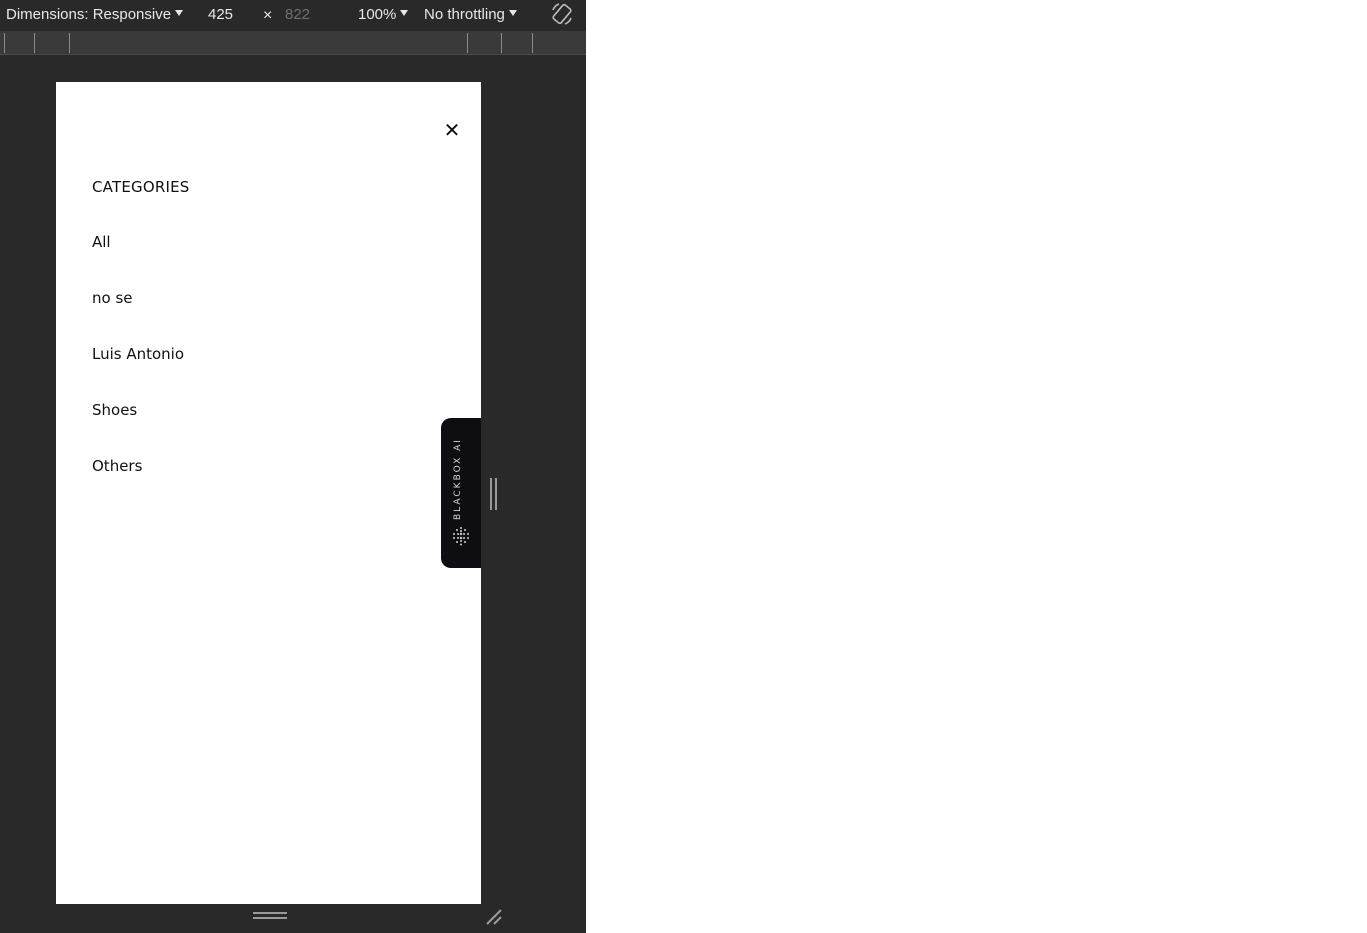 The image size is (1367, 933). What do you see at coordinates (562, 15) in the screenshot?
I see `rotate-icon` at bounding box center [562, 15].